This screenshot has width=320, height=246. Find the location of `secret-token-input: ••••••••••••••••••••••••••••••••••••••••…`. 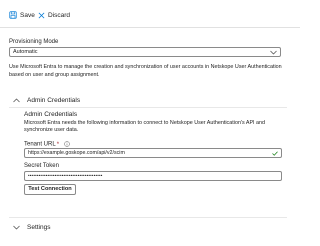

secret-token-input: ••••••••••••••••••••••••••••••••••••••••… is located at coordinates (153, 176).